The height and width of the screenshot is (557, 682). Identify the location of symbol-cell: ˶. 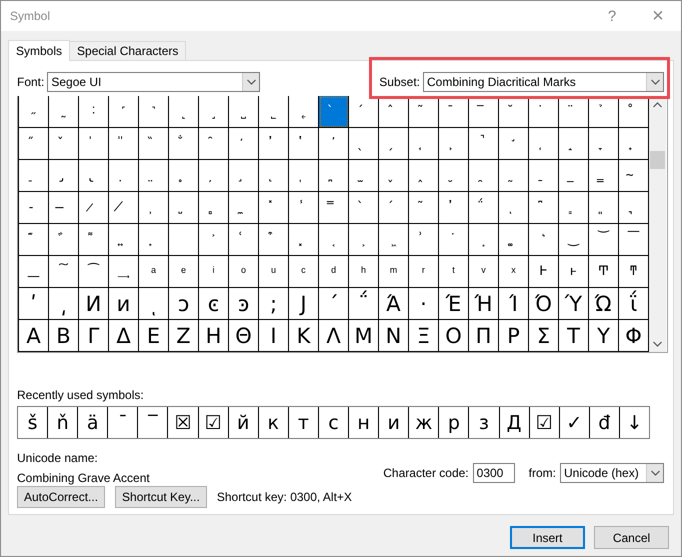
(34, 112).